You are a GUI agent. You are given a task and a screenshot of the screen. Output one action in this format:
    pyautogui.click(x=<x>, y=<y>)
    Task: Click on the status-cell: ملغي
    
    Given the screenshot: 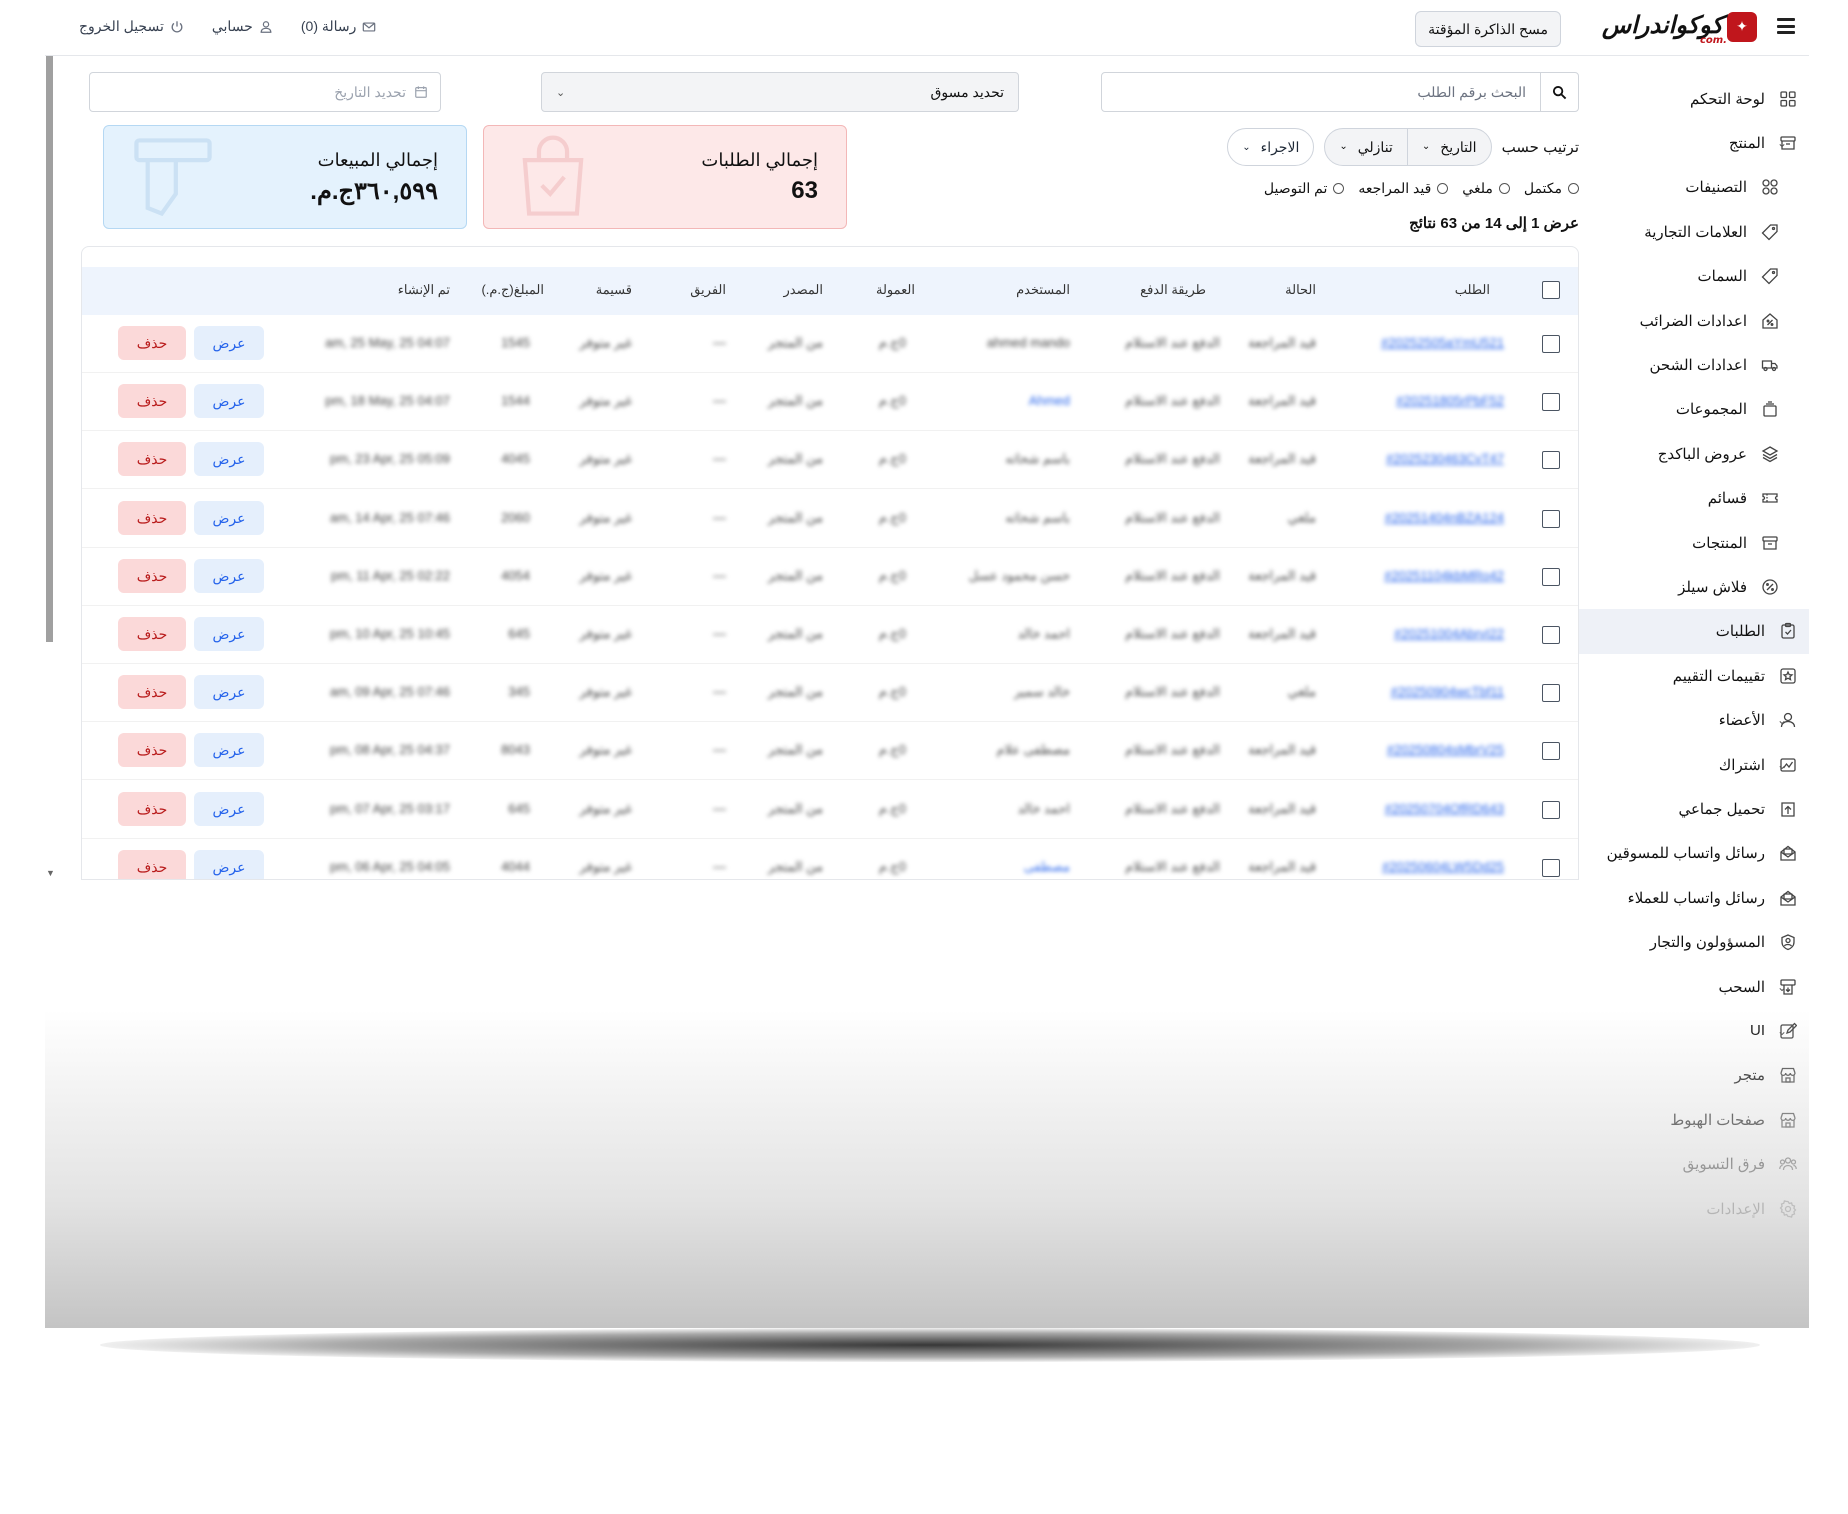 What is the action you would take?
    pyautogui.click(x=1301, y=692)
    